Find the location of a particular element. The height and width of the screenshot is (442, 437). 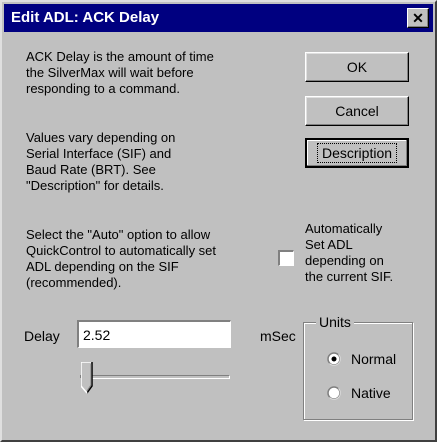

description-line: ACK Delay is the amount of time is located at coordinates (120, 56).